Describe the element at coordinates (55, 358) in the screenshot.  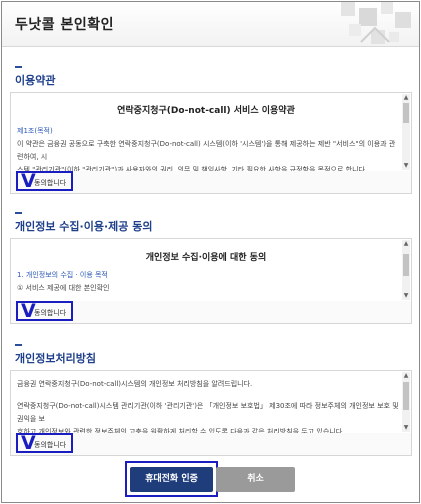
I see `section-title-privacy-policy: 개인정보처리방침` at that location.